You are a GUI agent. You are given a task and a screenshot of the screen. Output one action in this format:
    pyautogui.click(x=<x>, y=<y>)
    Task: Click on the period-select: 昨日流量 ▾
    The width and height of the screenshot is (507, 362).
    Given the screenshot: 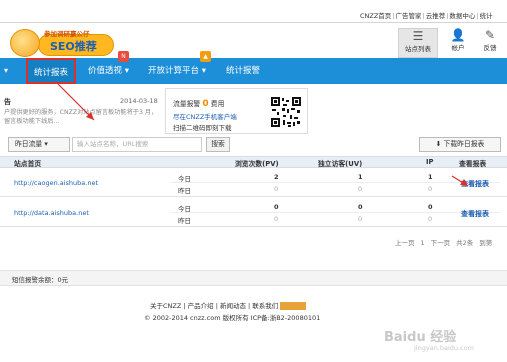 What is the action you would take?
    pyautogui.click(x=39, y=144)
    